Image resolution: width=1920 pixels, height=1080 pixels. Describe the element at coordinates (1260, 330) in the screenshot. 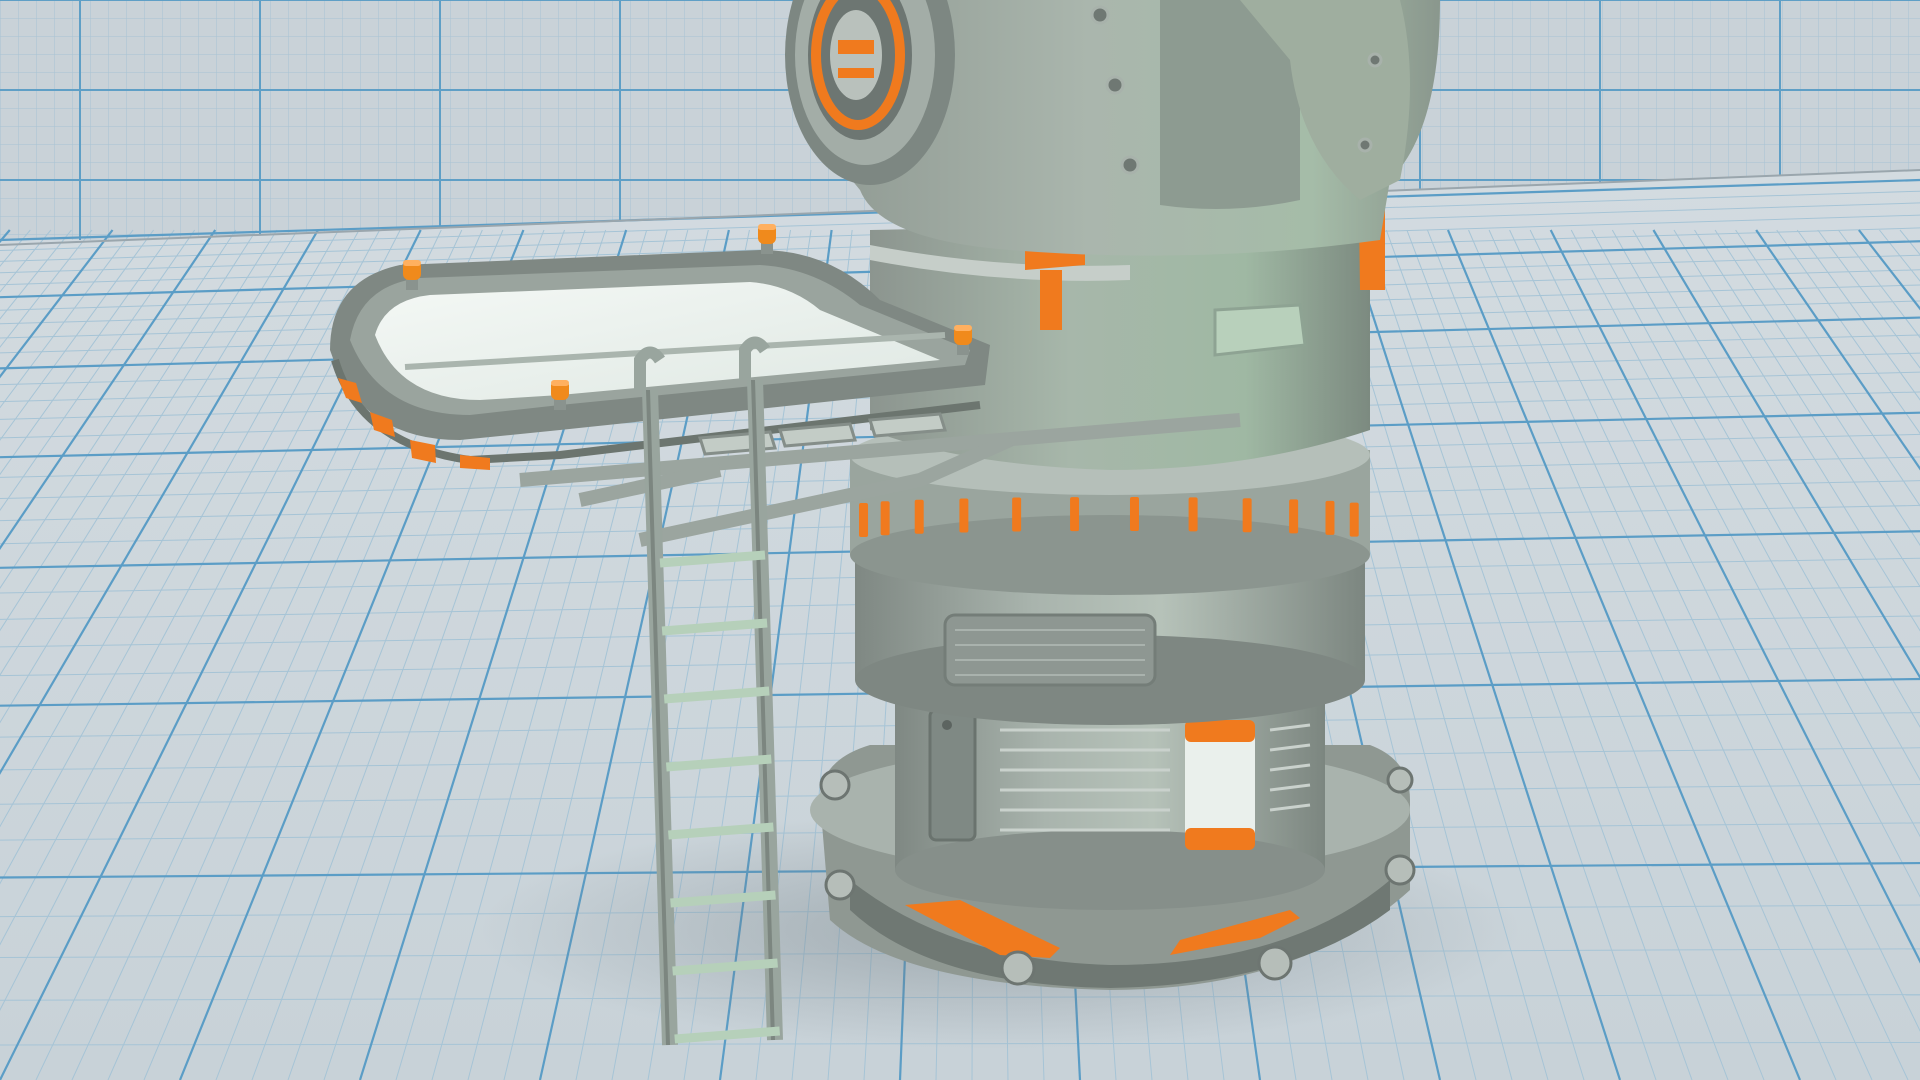

I see `side-plate` at that location.